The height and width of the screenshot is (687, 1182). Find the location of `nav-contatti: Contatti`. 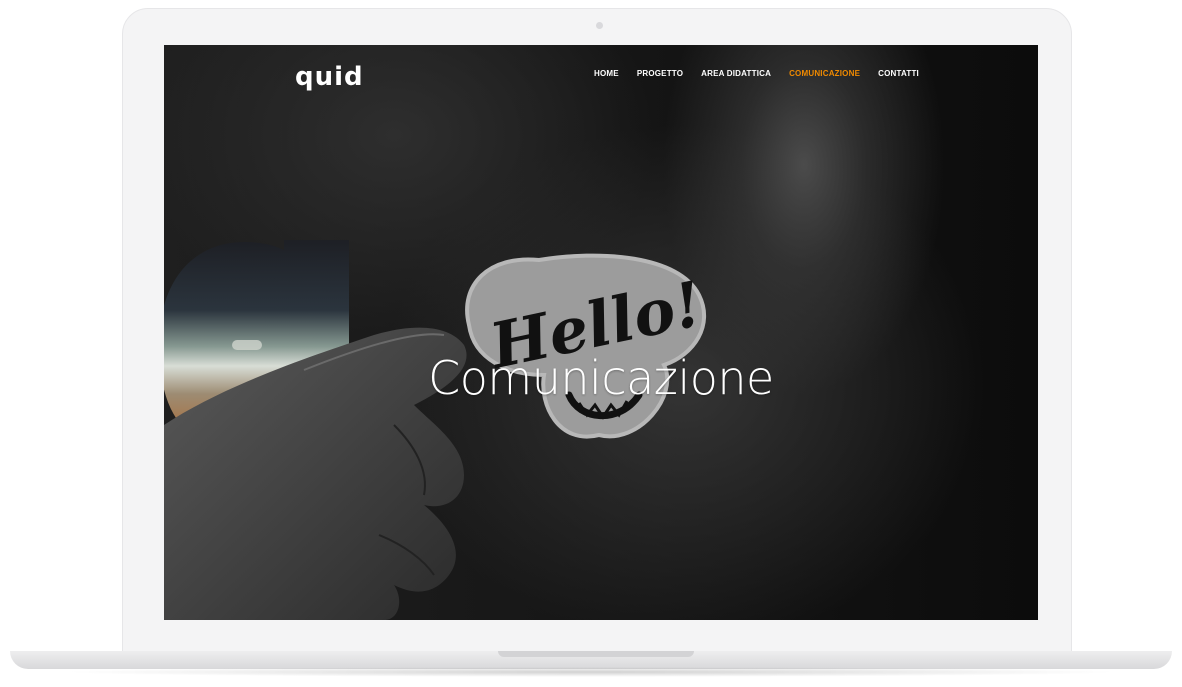

nav-contatti: Contatti is located at coordinates (898, 73).